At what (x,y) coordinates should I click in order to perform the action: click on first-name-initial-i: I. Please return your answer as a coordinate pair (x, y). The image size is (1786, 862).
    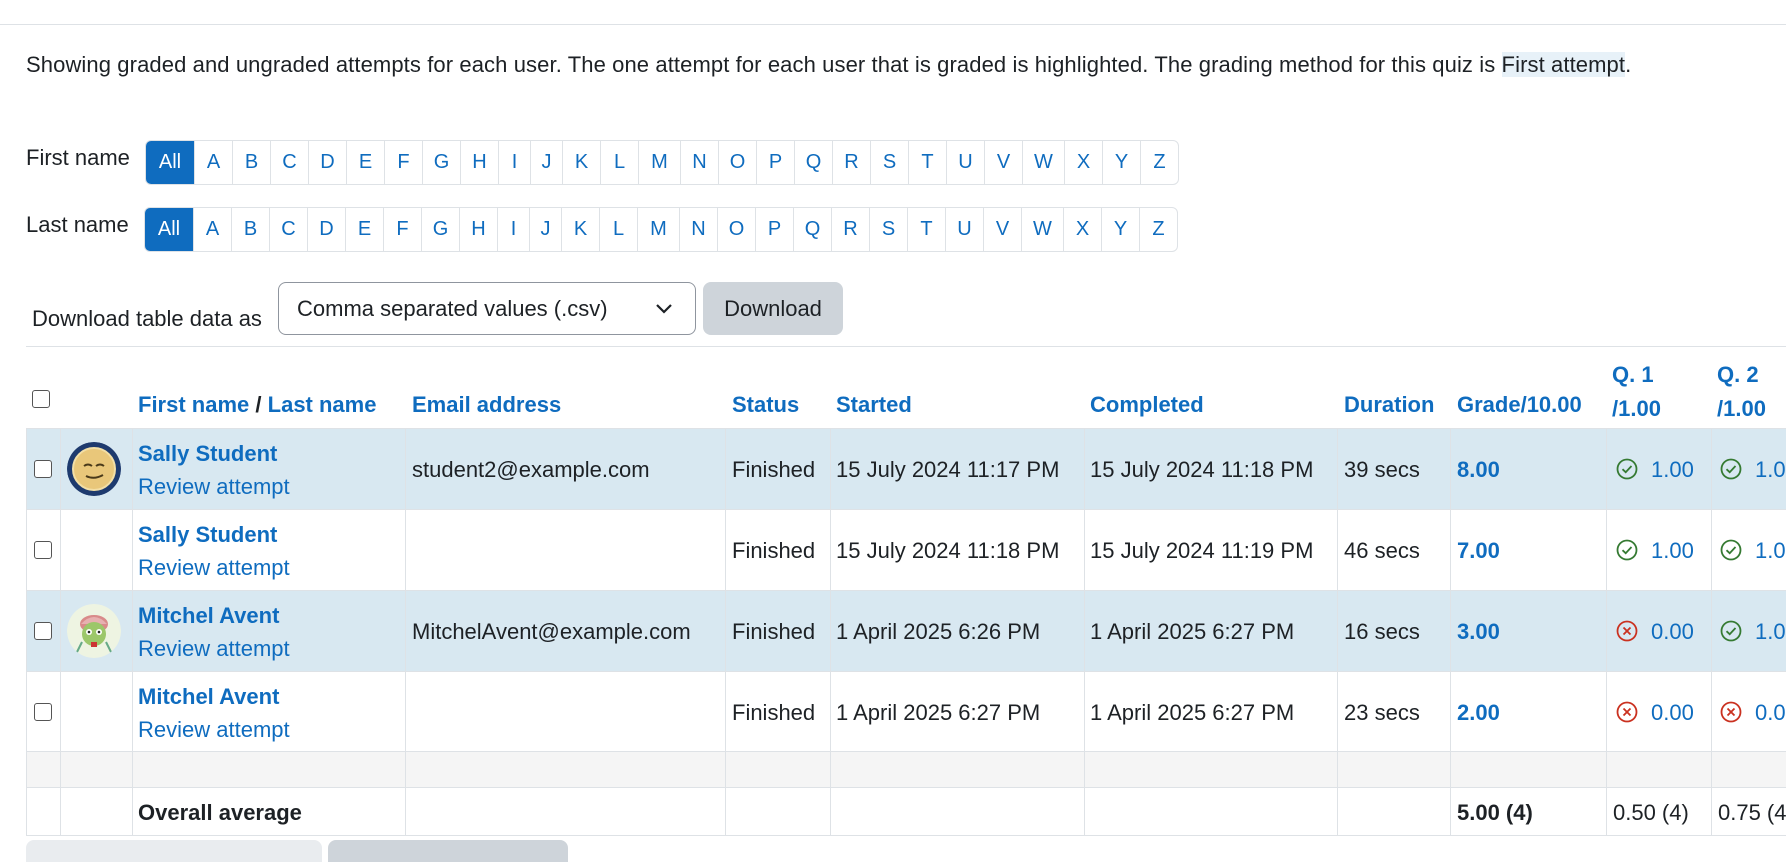
    Looking at the image, I should click on (514, 162).